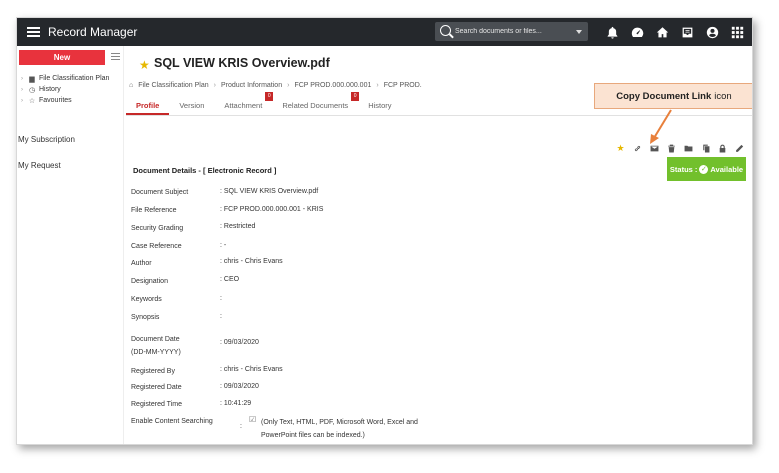 This screenshot has height=473, width=779. Describe the element at coordinates (141, 263) in the screenshot. I see `field-label: Author` at that location.